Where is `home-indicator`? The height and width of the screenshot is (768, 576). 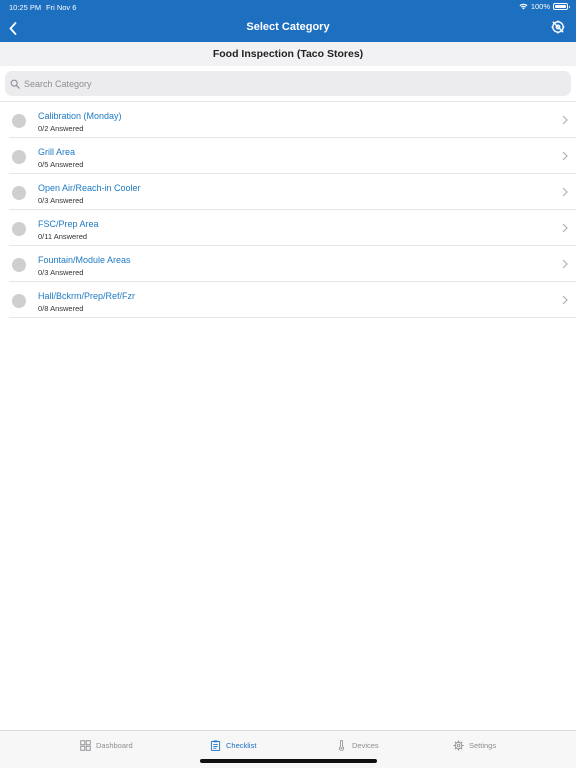
home-indicator is located at coordinates (288, 761).